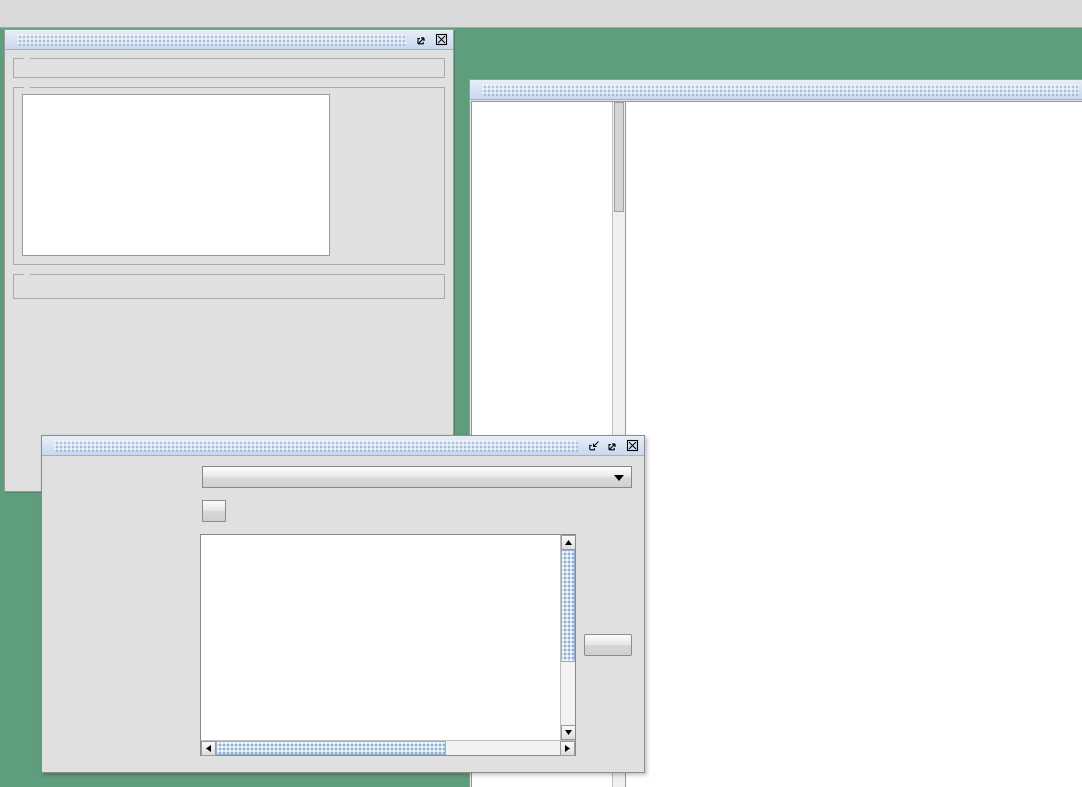 The image size is (1082, 787). What do you see at coordinates (548, 103) in the screenshot?
I see `toc-inner` at bounding box center [548, 103].